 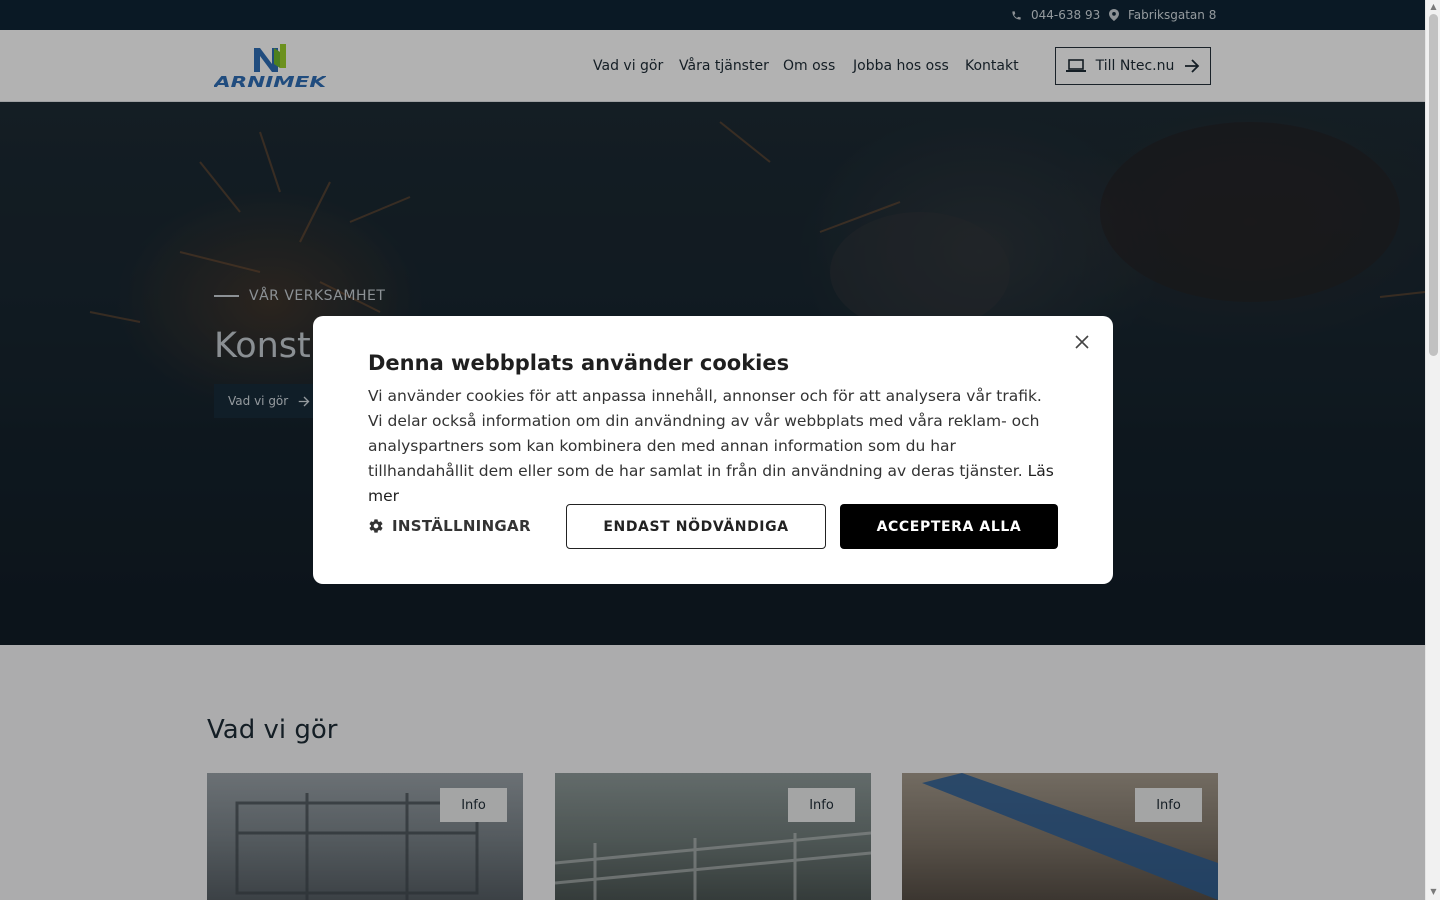 I want to click on page-scrollbar: ▲ ▼, so click(x=1432, y=450).